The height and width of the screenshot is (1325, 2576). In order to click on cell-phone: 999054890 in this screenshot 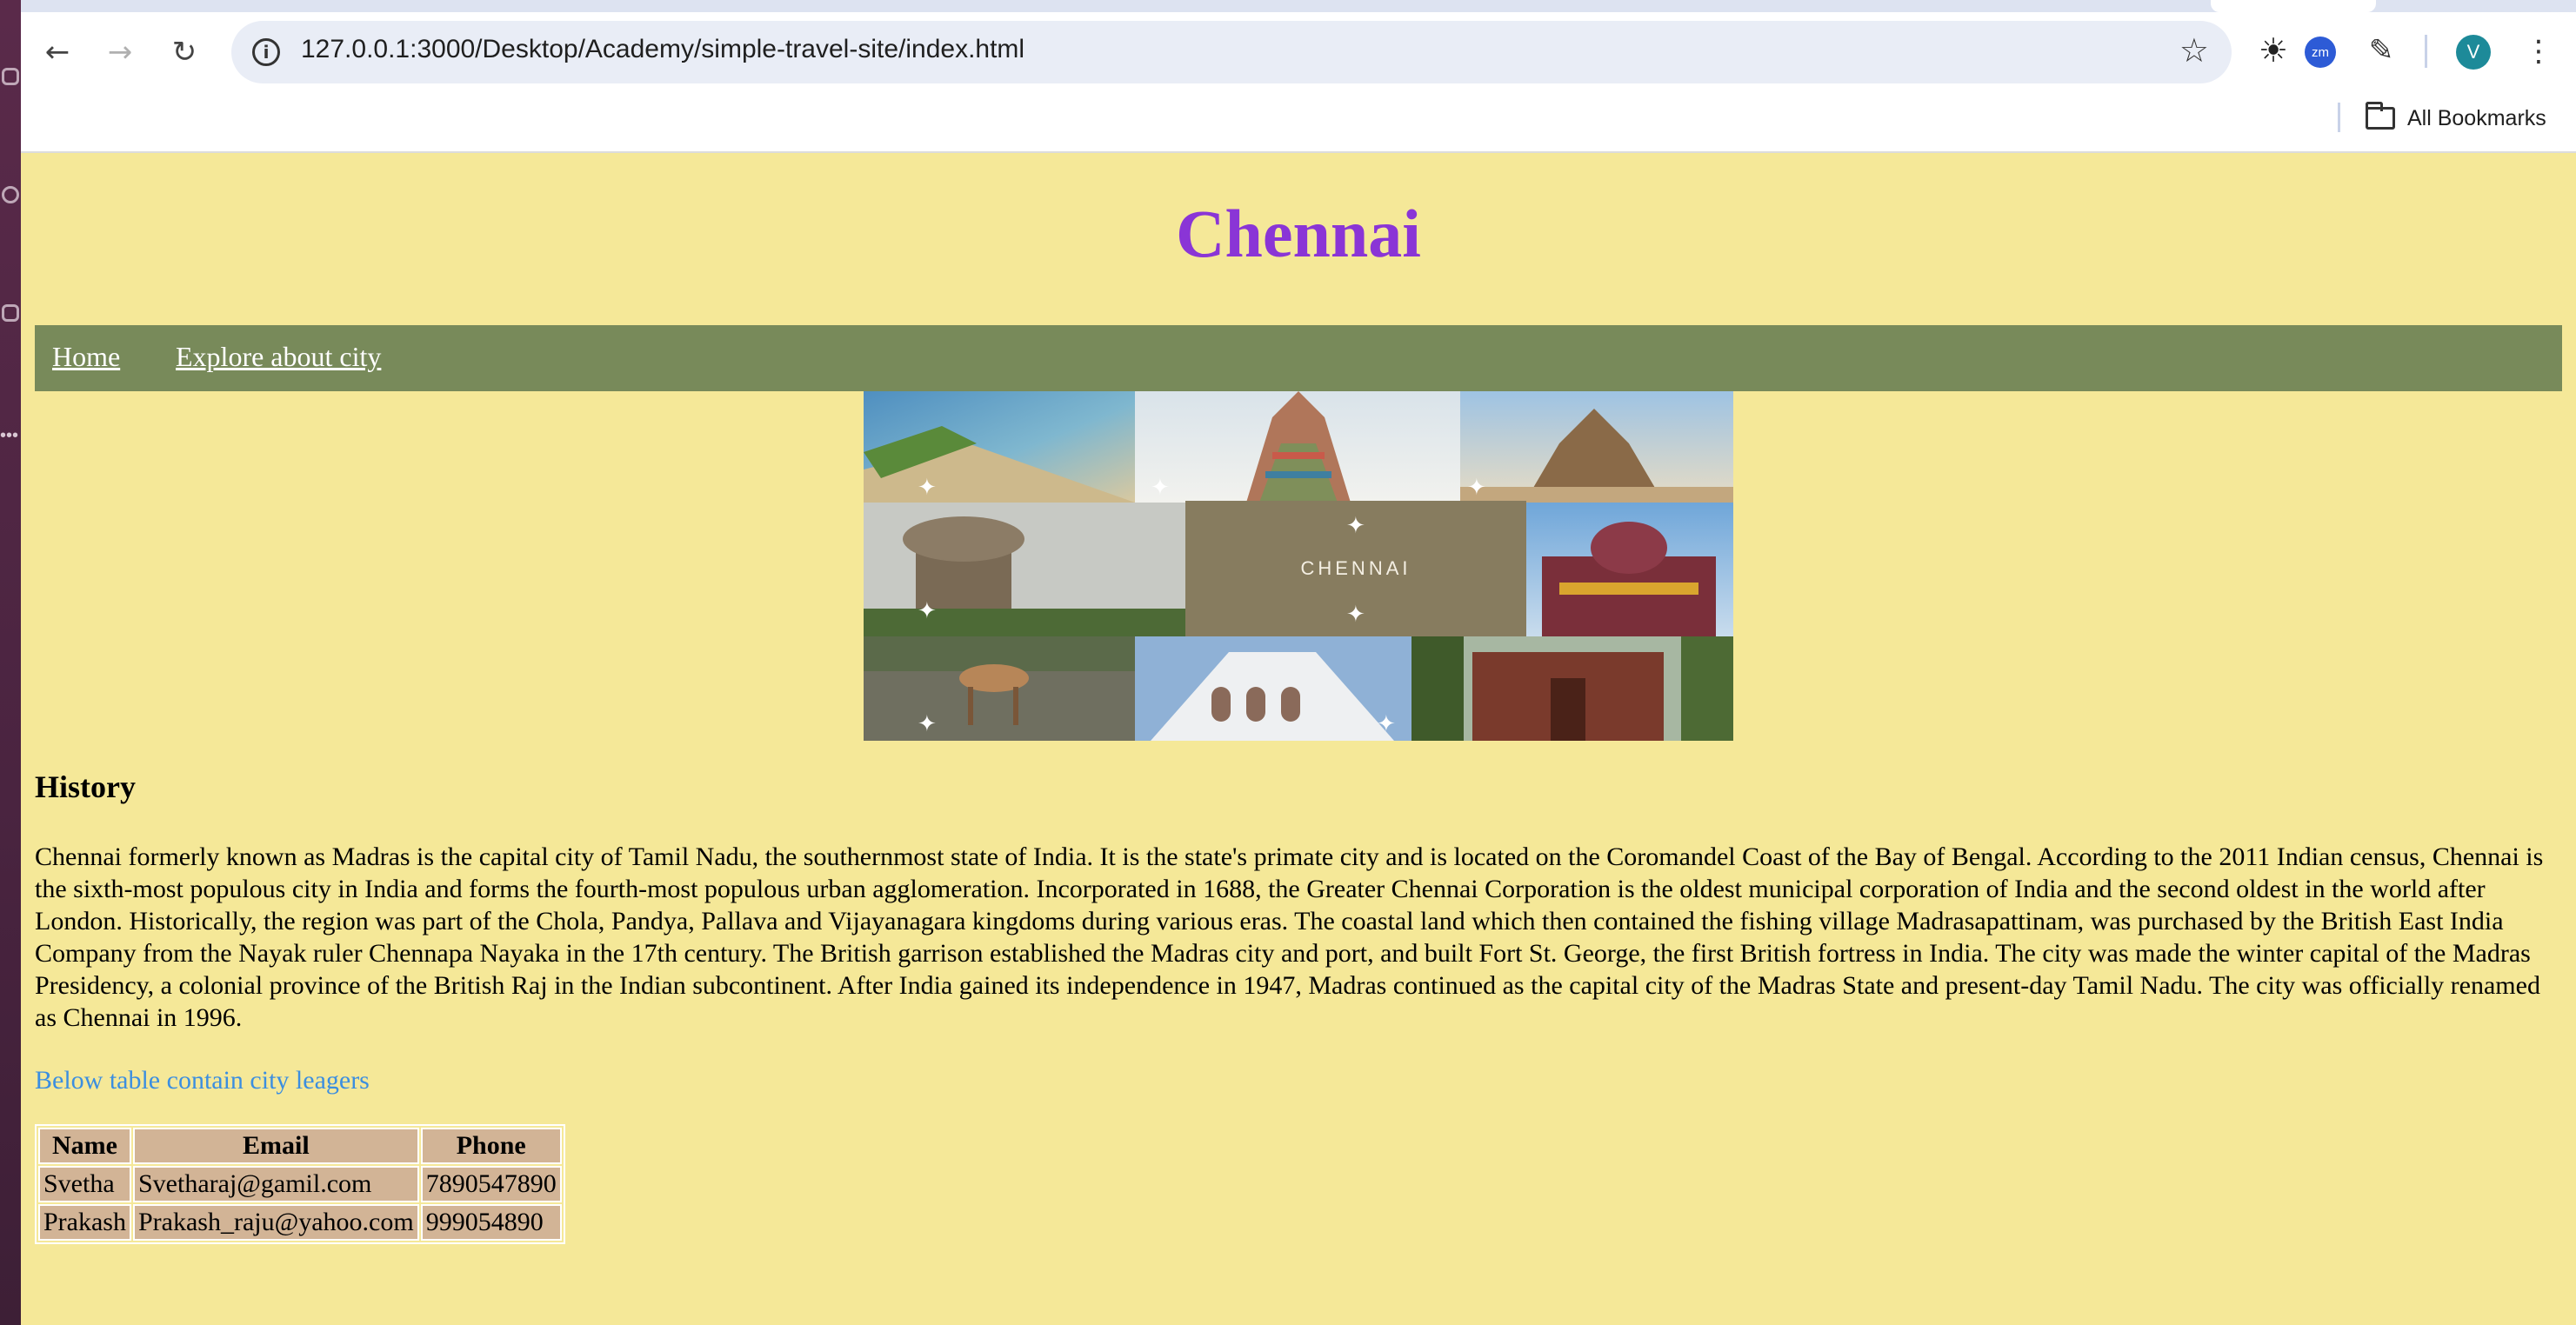, I will do `click(491, 1223)`.